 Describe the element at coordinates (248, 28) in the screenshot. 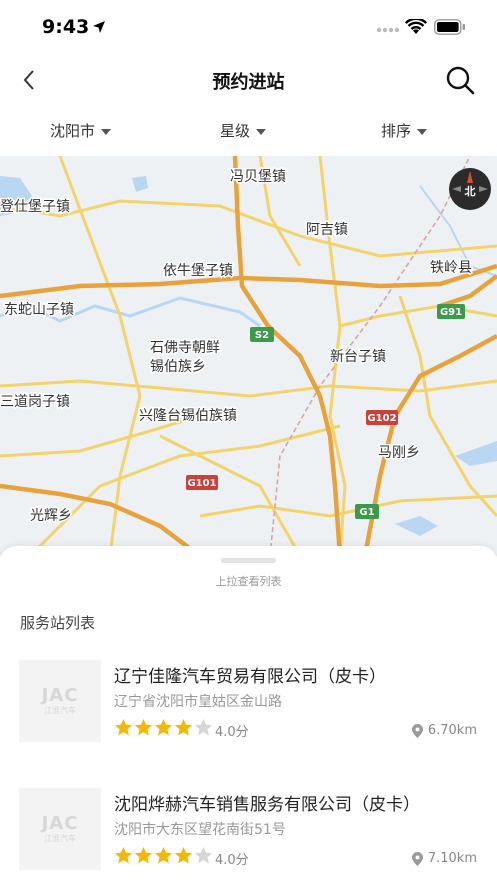

I see `status-bar: 9:43` at that location.